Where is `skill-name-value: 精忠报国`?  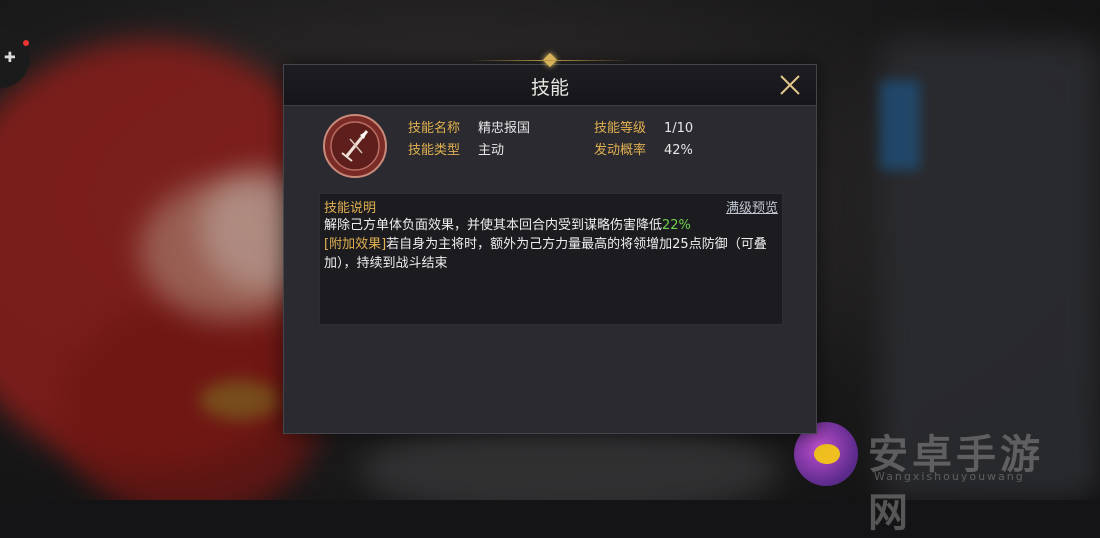 skill-name-value: 精忠报国 is located at coordinates (504, 128).